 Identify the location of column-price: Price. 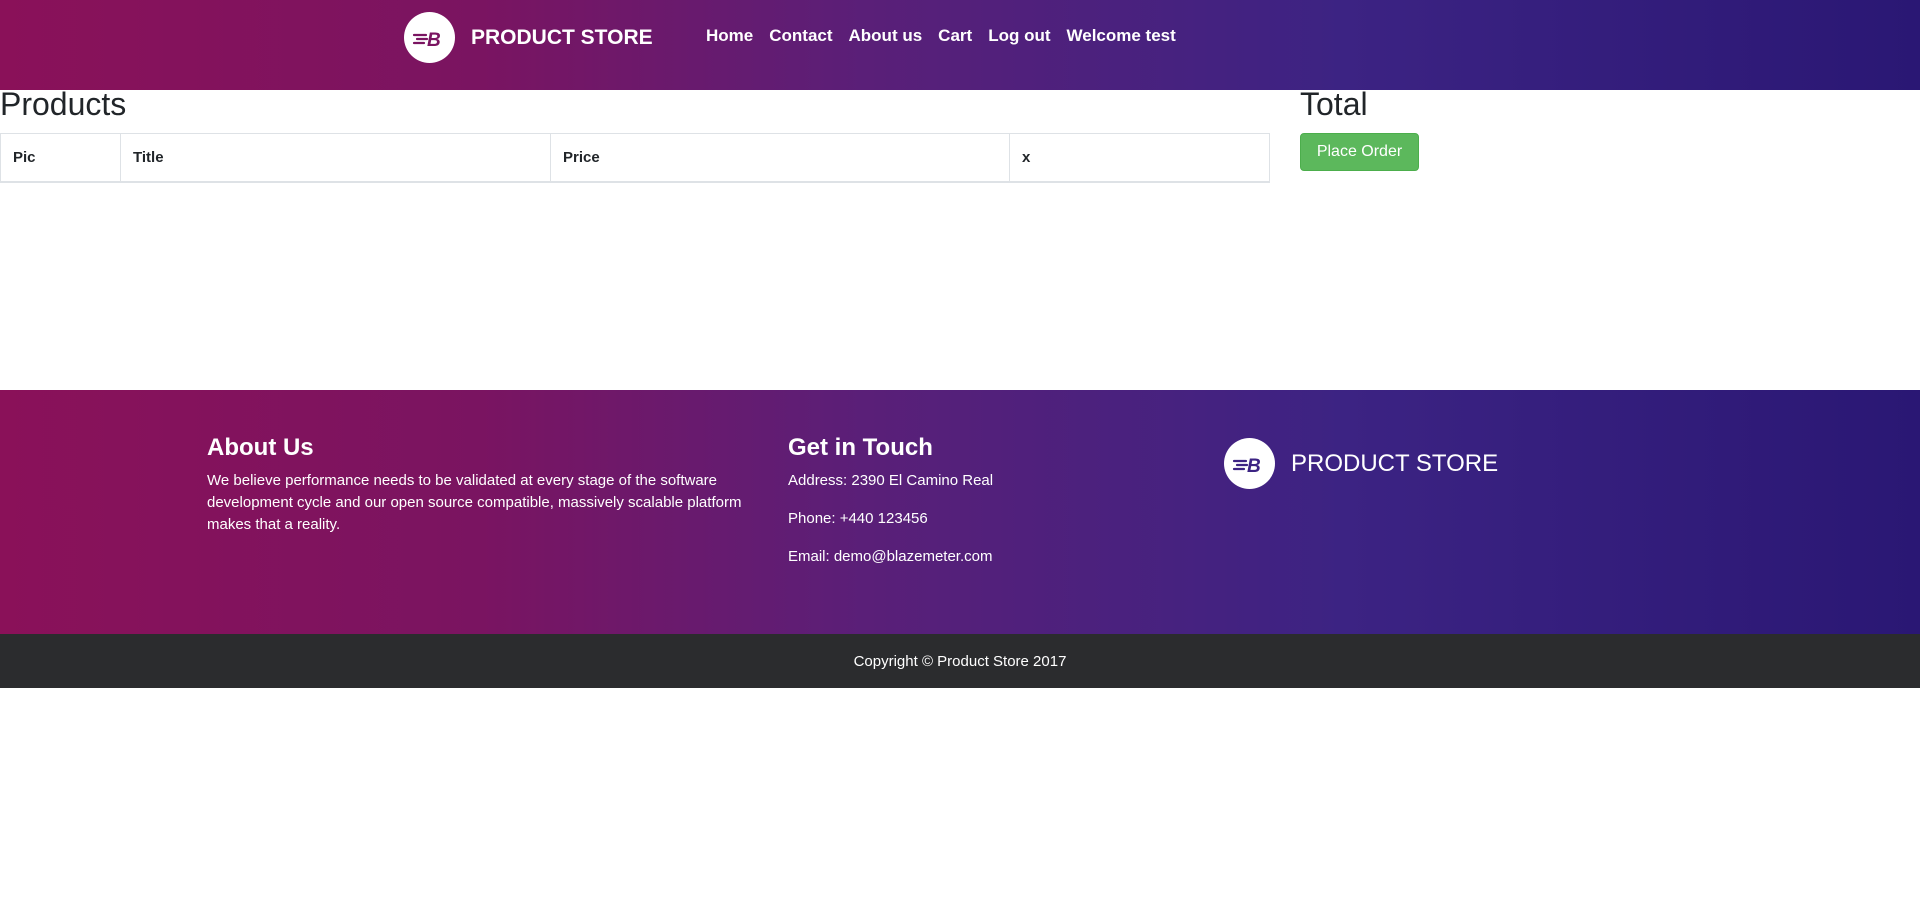
(780, 158).